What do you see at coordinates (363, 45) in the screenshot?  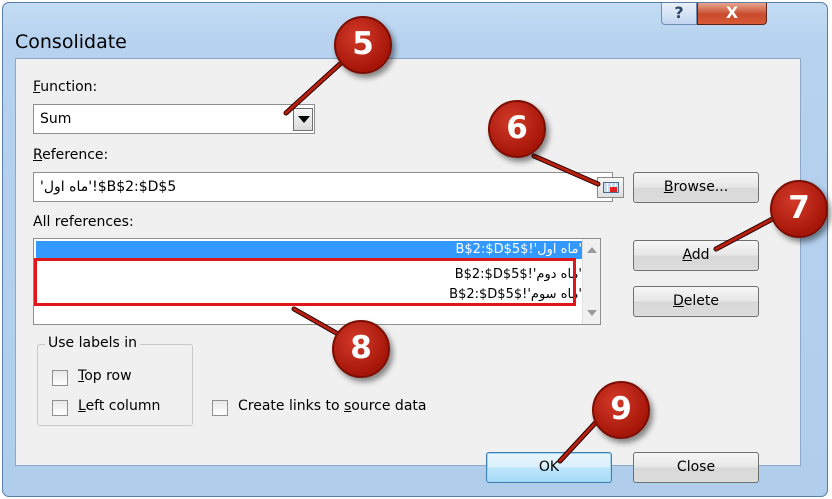 I see `annotation-badge-5: 5` at bounding box center [363, 45].